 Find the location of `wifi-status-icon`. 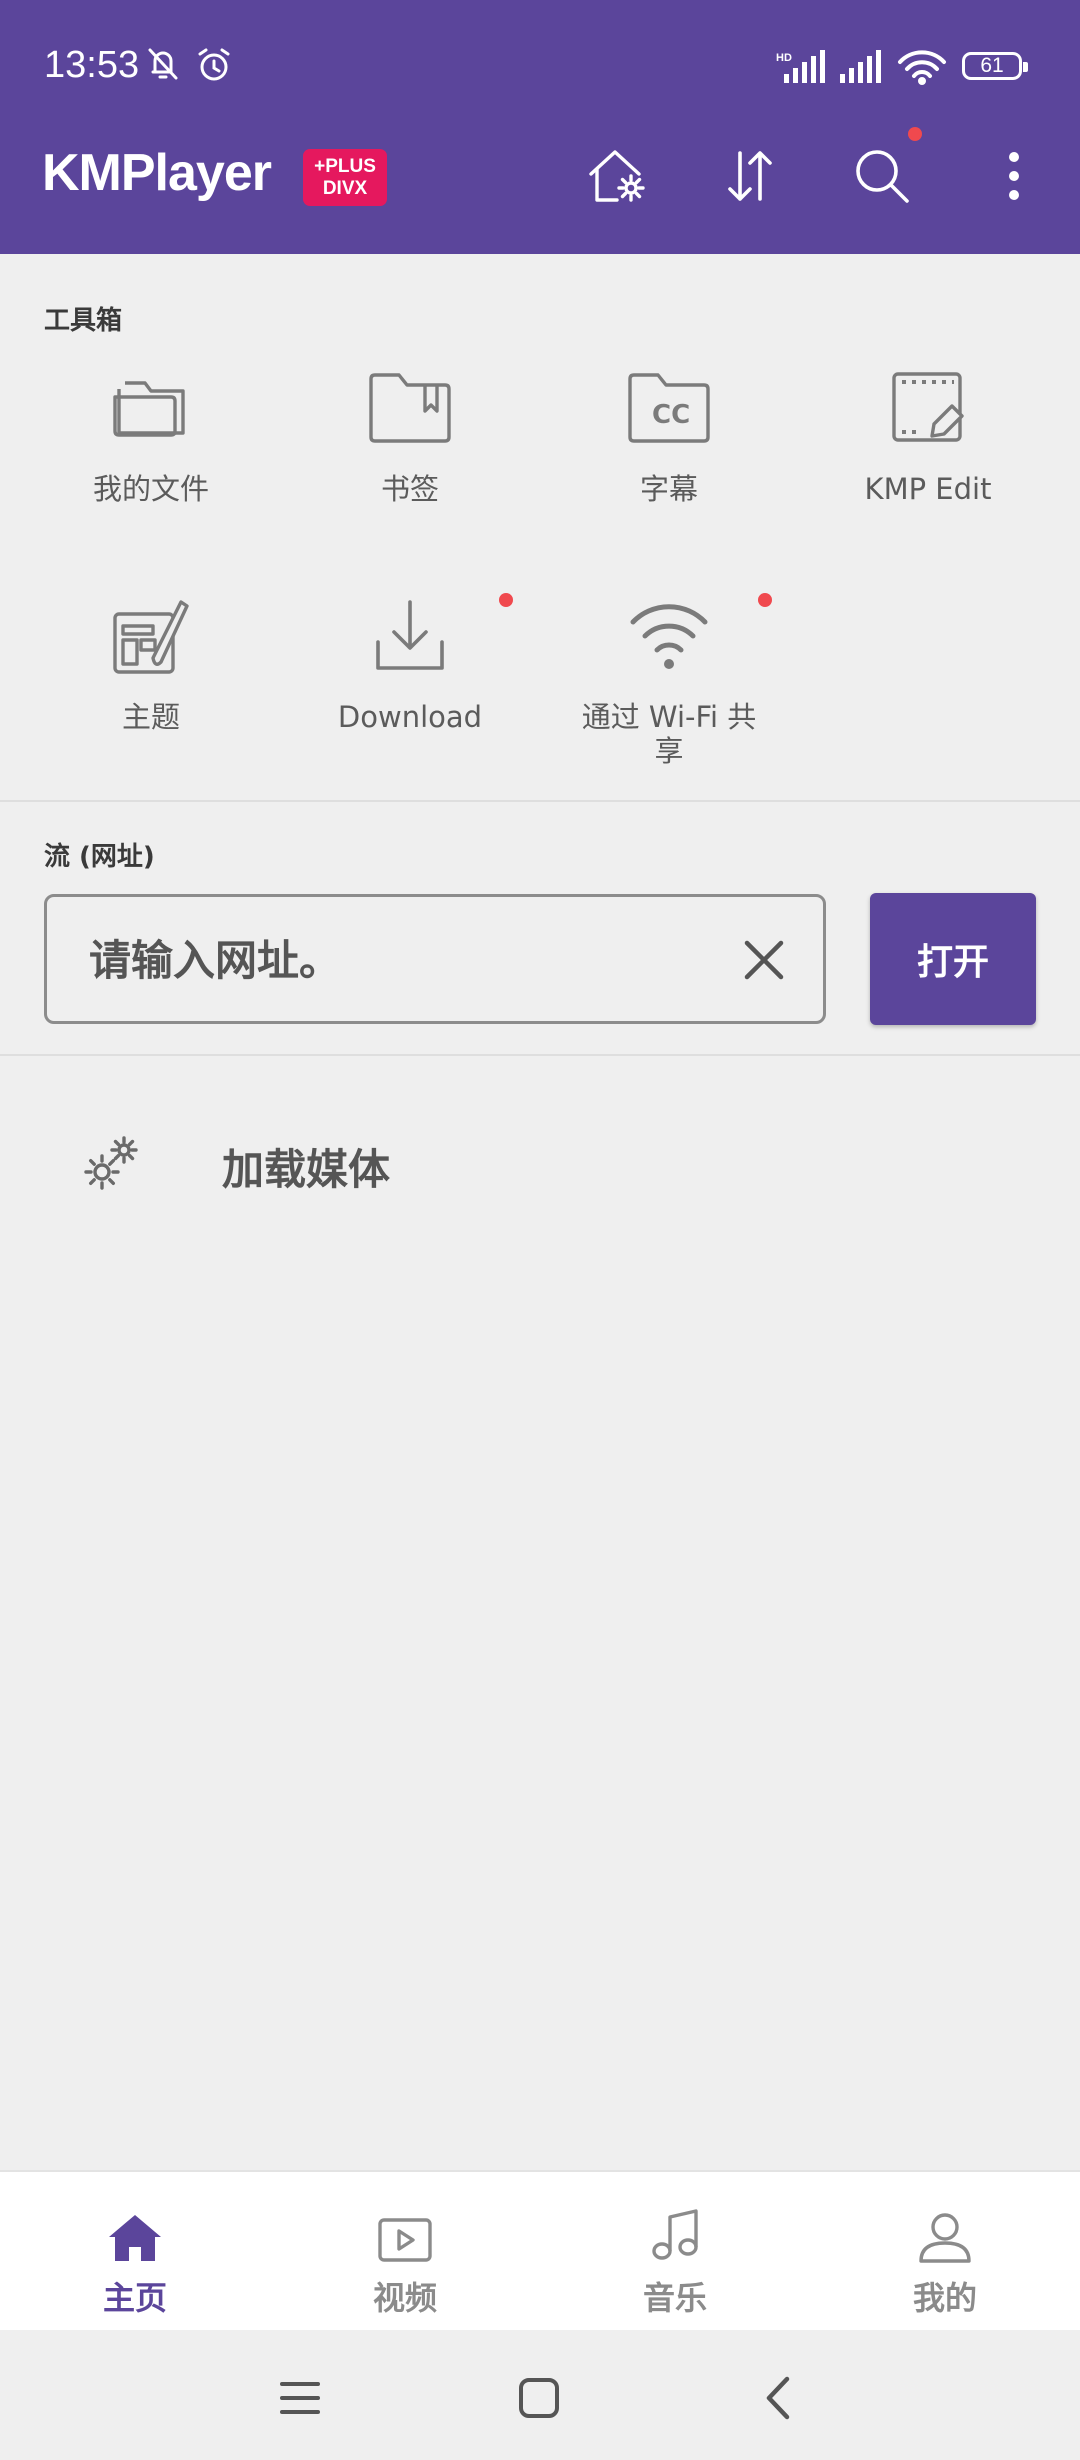

wifi-status-icon is located at coordinates (922, 67).